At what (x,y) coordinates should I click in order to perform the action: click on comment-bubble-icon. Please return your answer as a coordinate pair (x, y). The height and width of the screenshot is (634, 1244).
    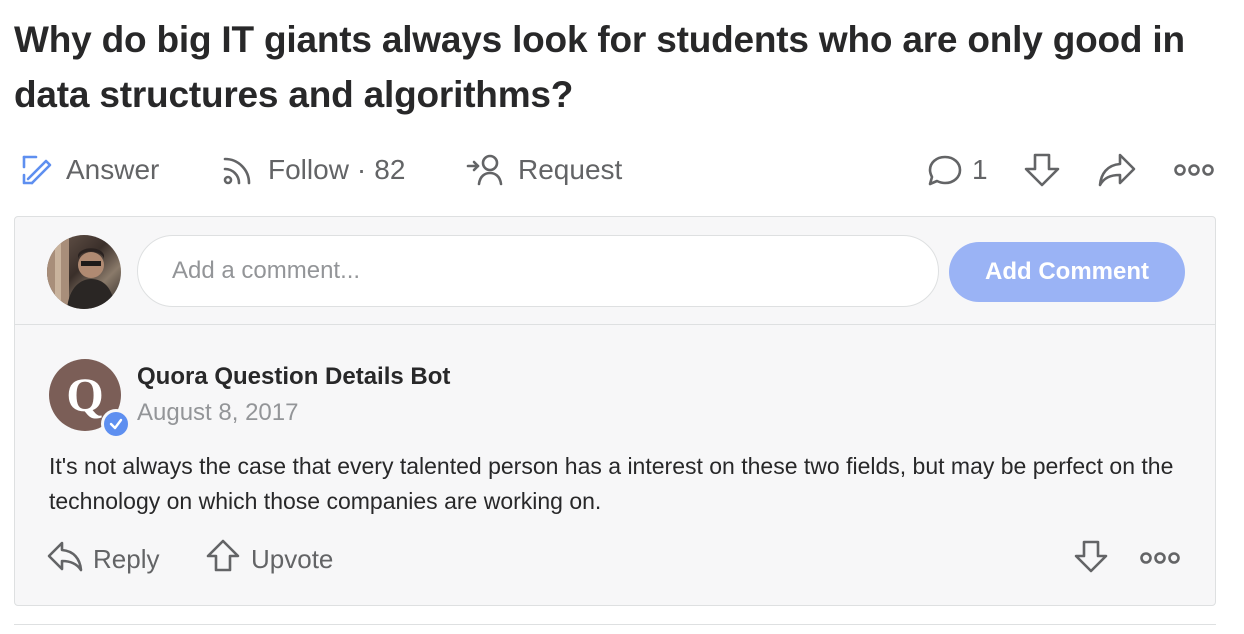
    Looking at the image, I should click on (945, 170).